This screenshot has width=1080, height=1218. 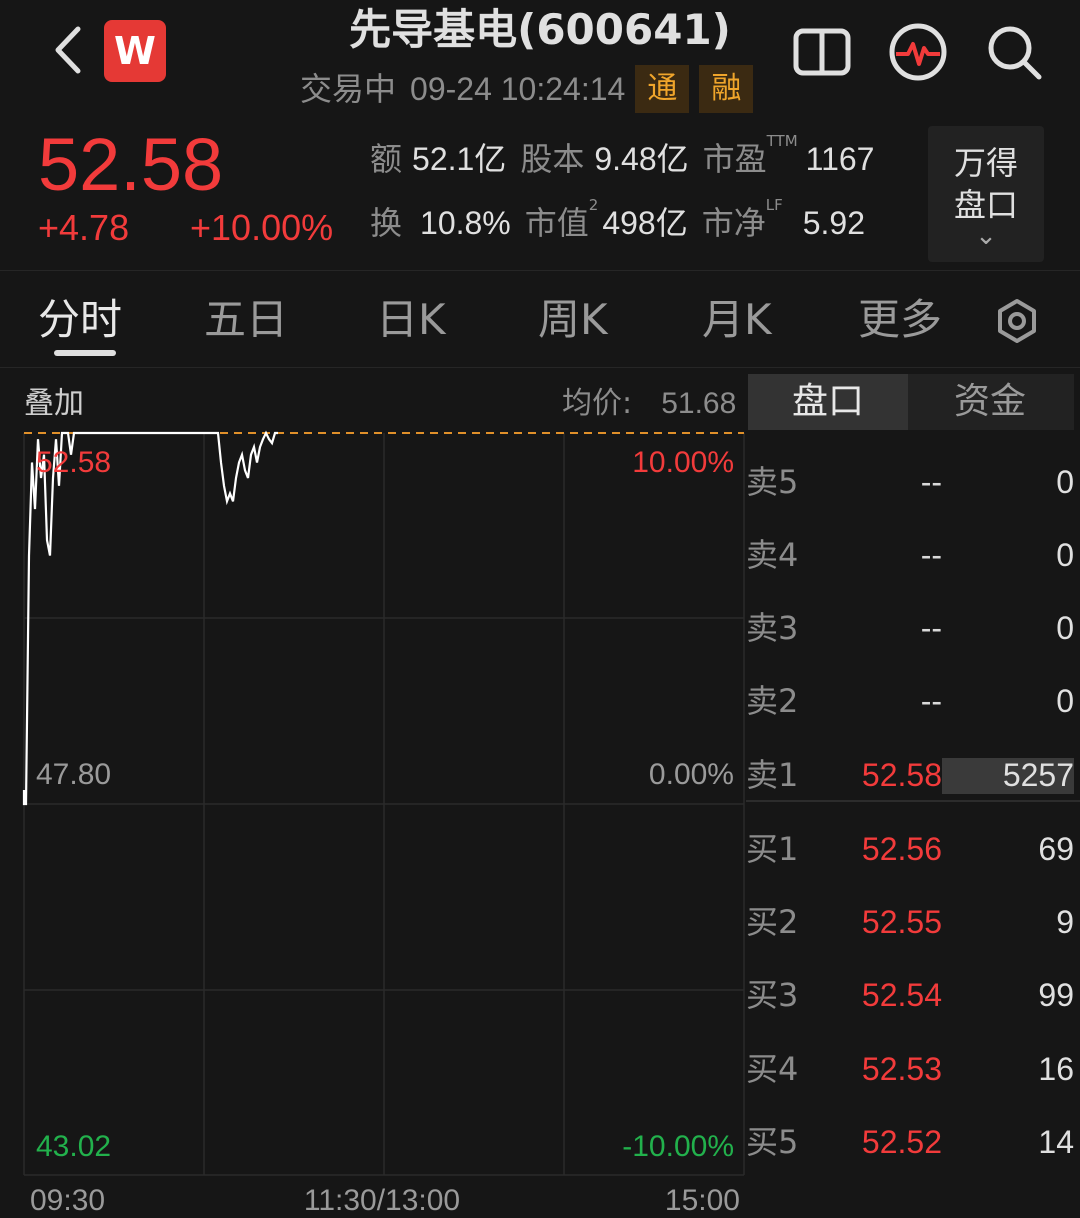 What do you see at coordinates (986, 236) in the screenshot?
I see `chevron-down-icon: ⌄` at bounding box center [986, 236].